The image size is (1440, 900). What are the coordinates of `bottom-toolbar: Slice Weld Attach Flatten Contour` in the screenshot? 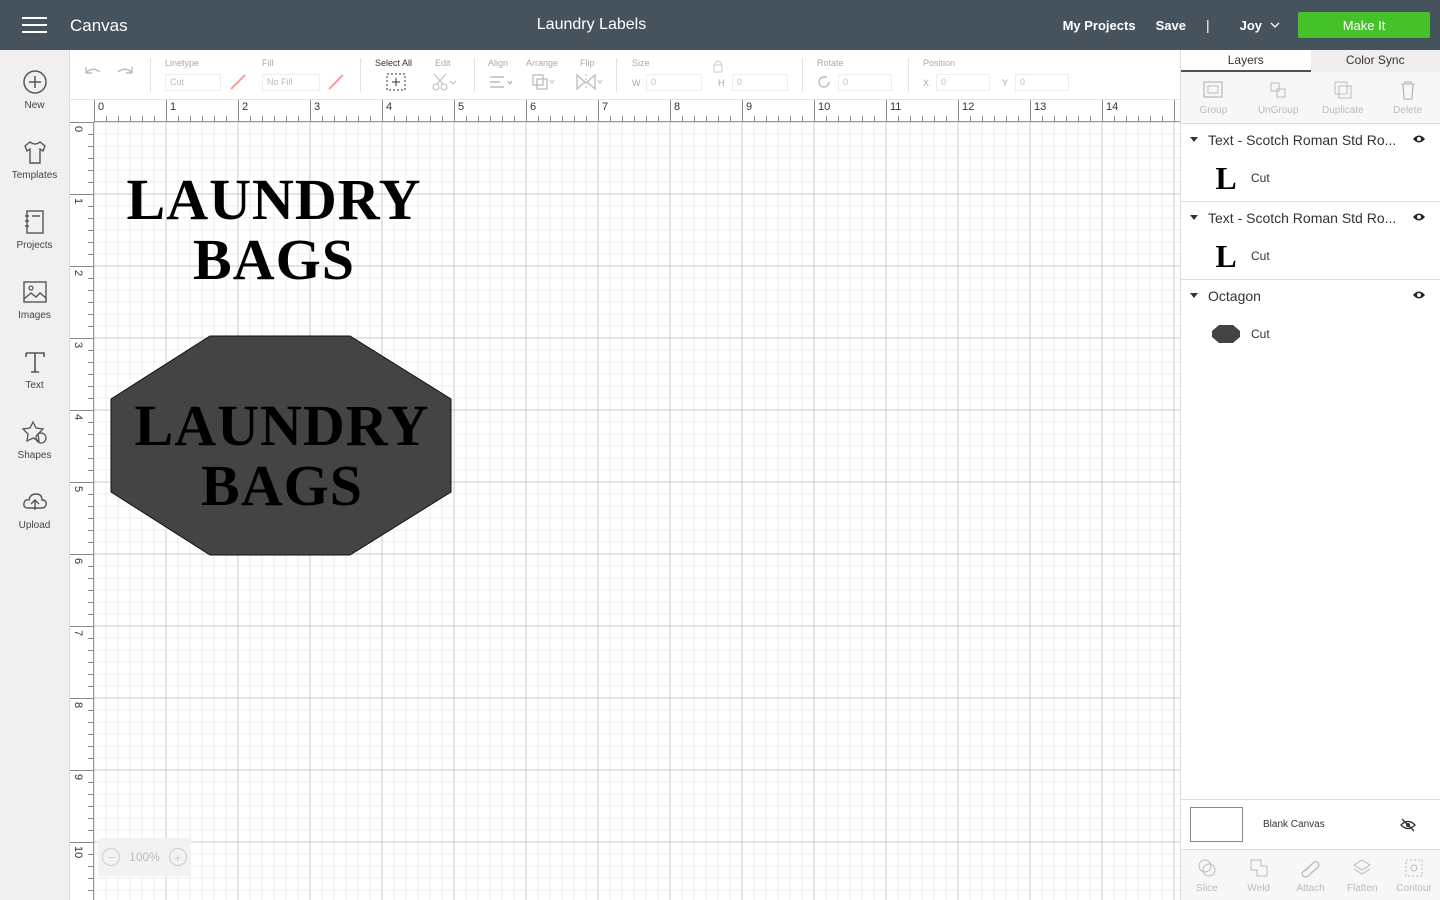 It's located at (1310, 874).